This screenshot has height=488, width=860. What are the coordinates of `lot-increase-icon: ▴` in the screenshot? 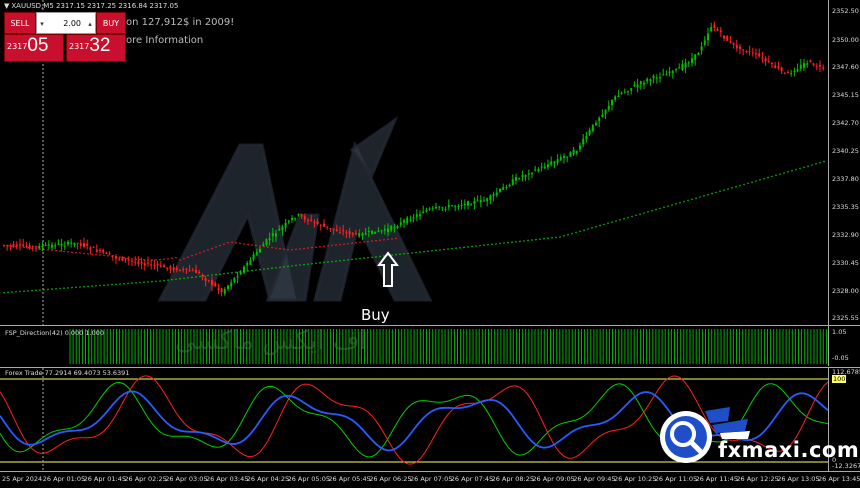 It's located at (90, 24).